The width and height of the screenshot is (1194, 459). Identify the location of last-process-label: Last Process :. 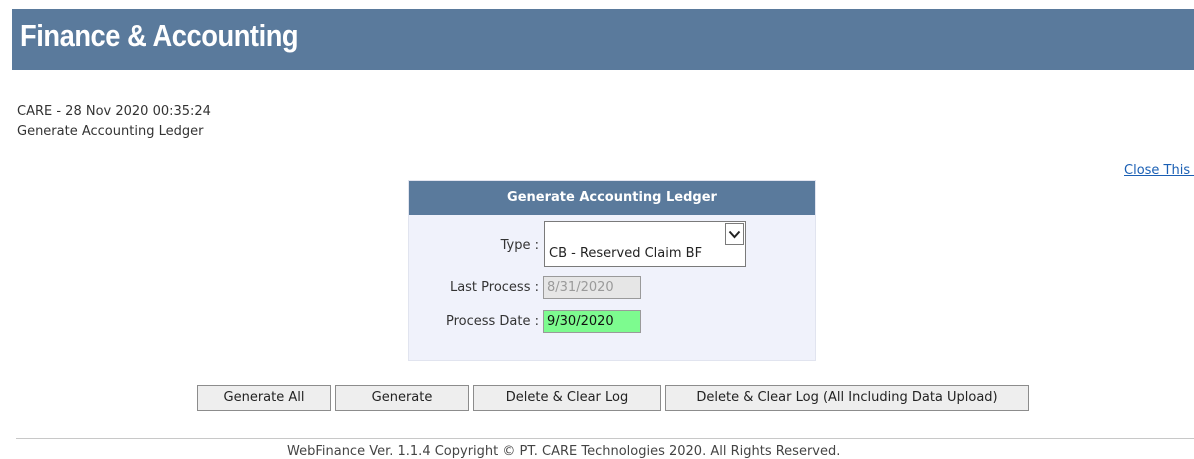
(494, 287).